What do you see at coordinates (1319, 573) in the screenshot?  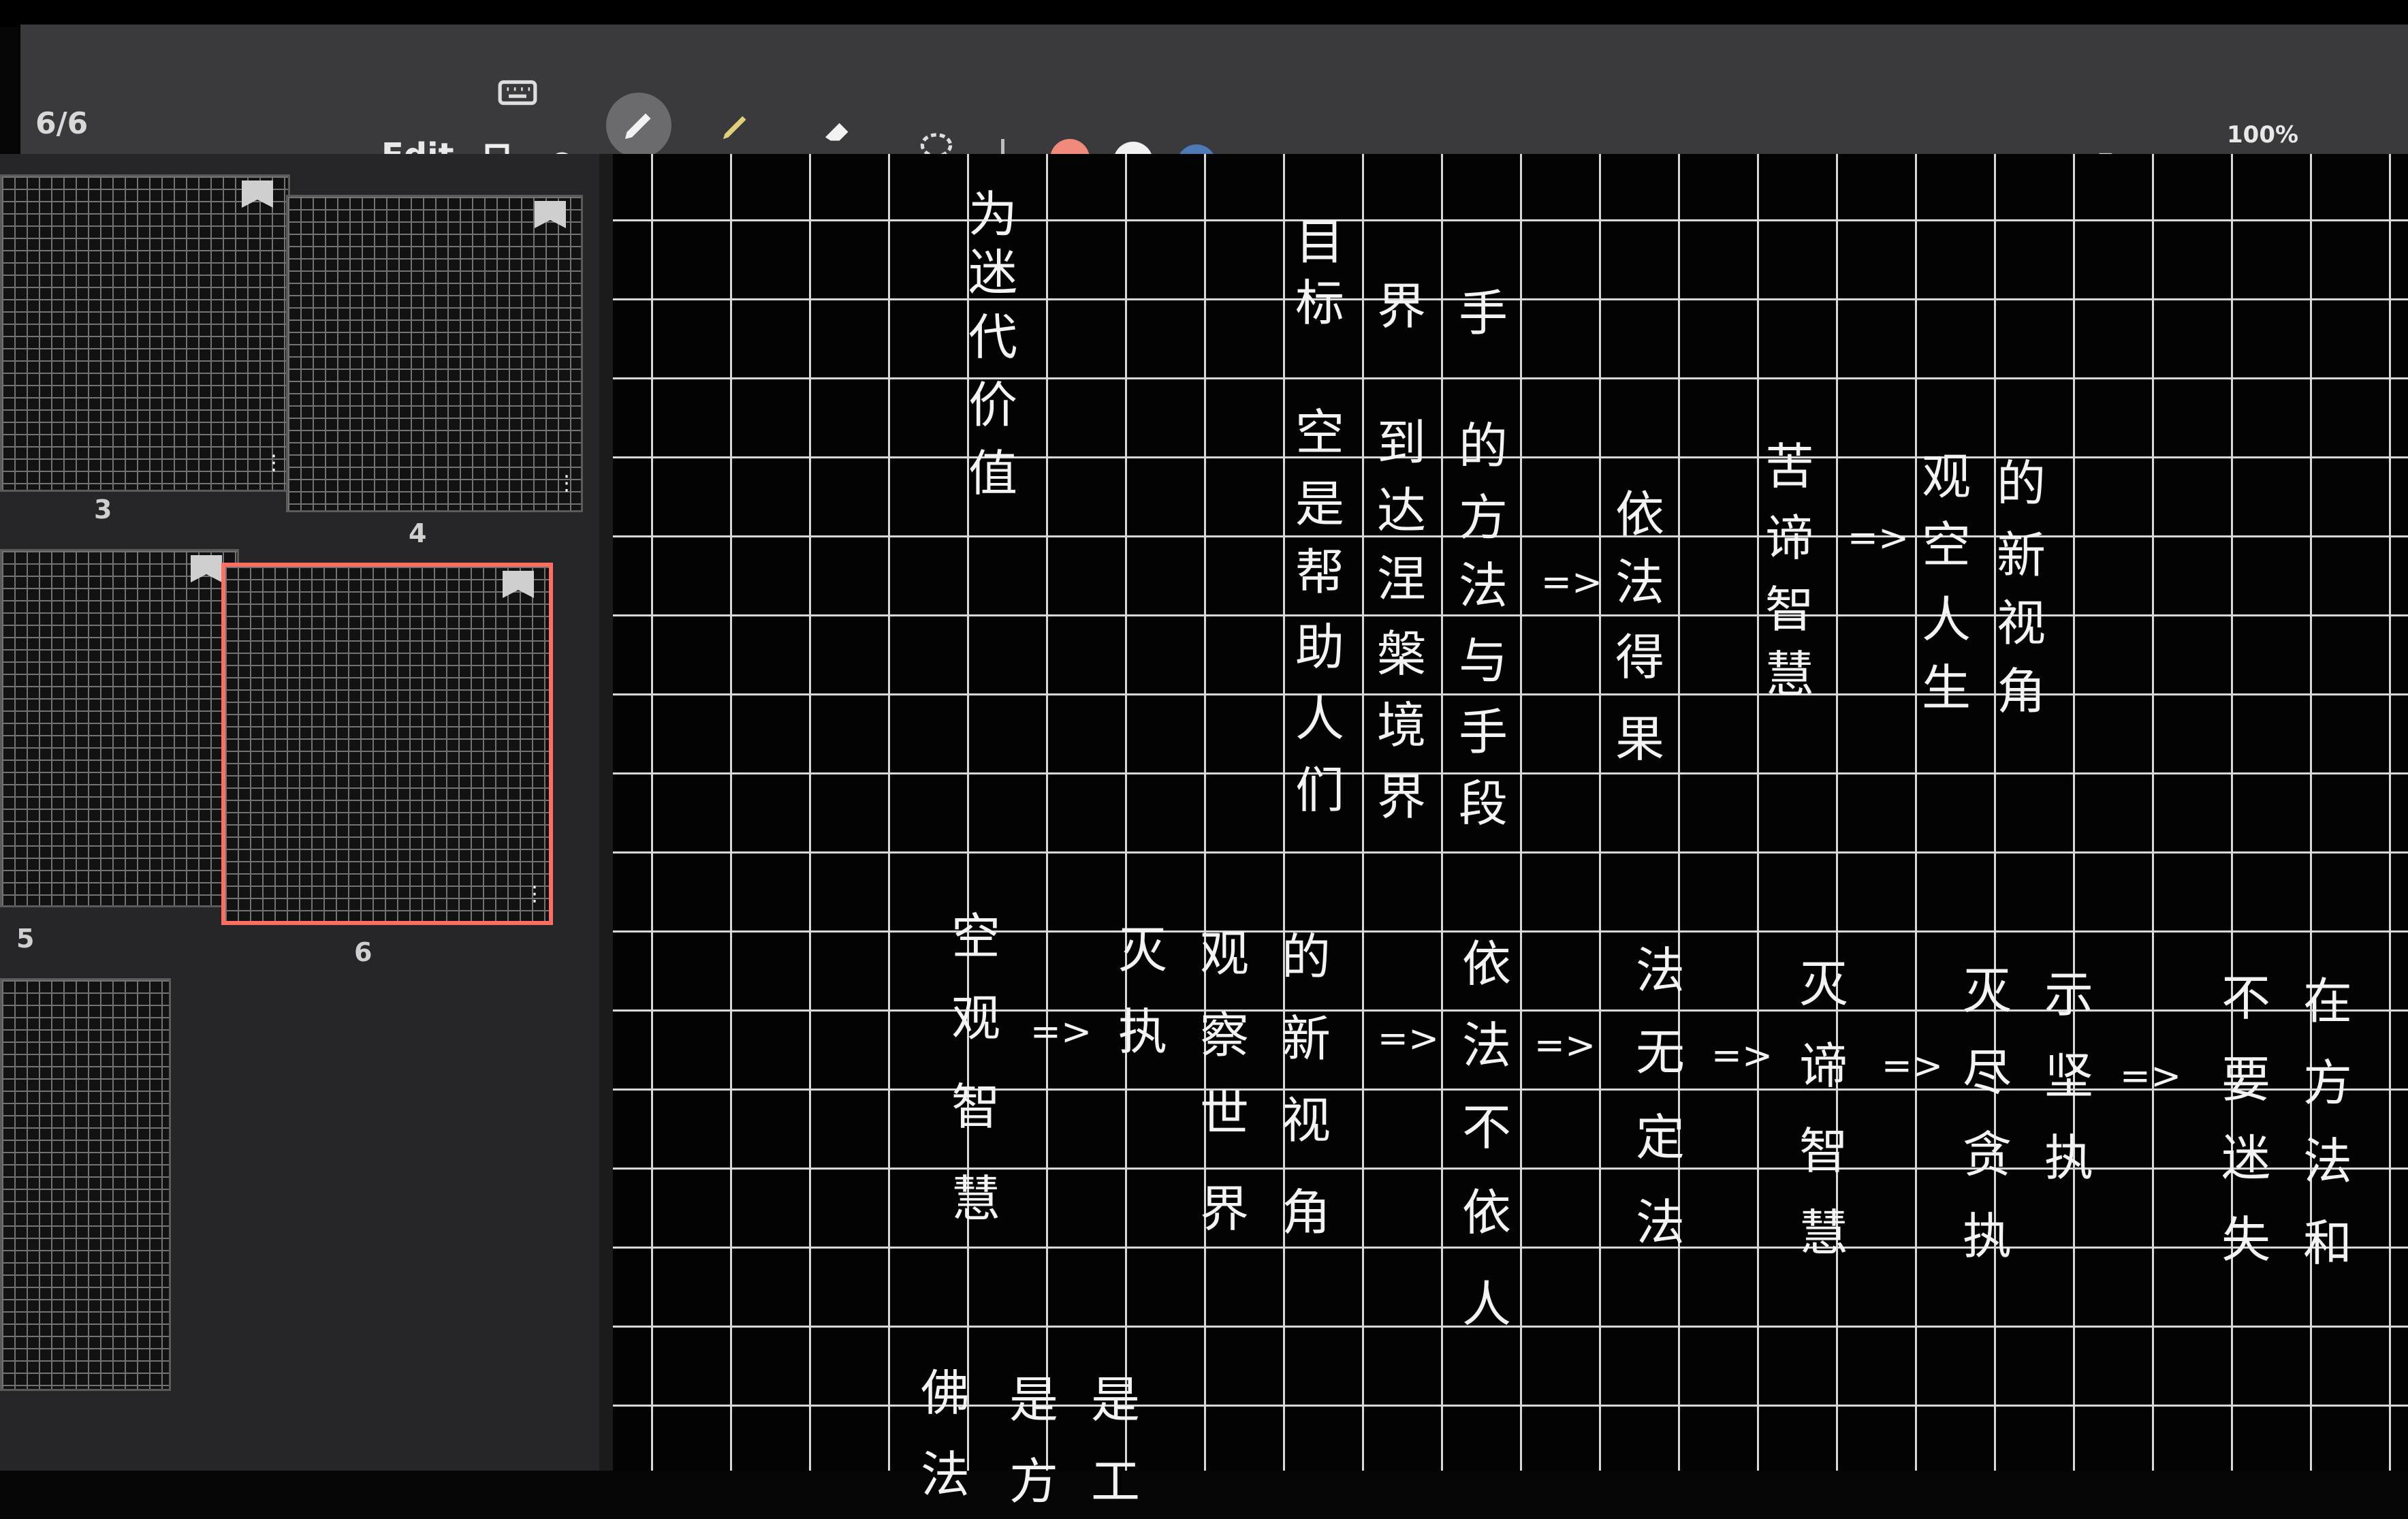 I see `handwritten-char: 帮` at bounding box center [1319, 573].